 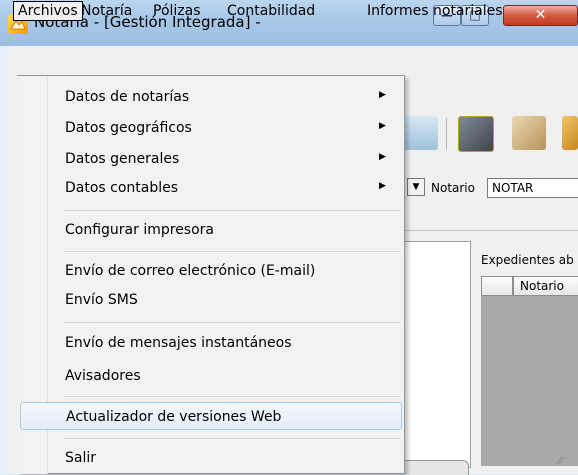 I want to click on menu-item-label: Salir, so click(x=81, y=458).